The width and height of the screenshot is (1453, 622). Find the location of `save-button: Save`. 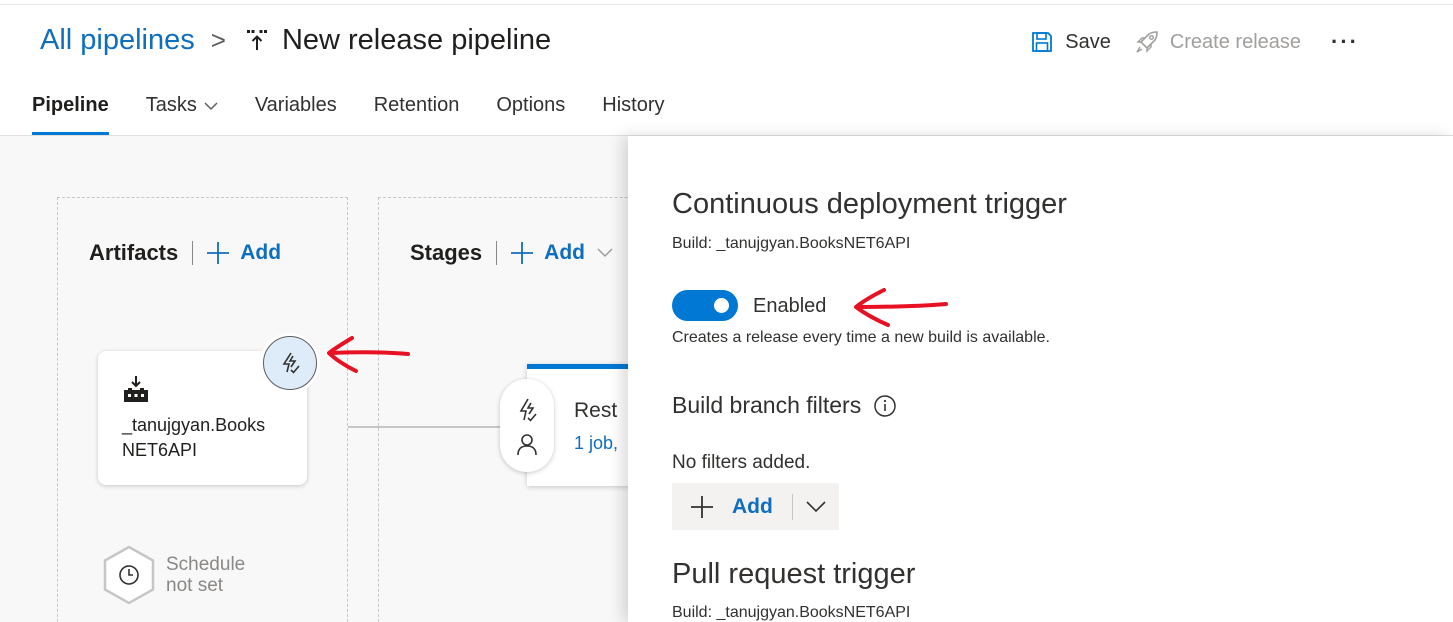

save-button: Save is located at coordinates (1070, 42).